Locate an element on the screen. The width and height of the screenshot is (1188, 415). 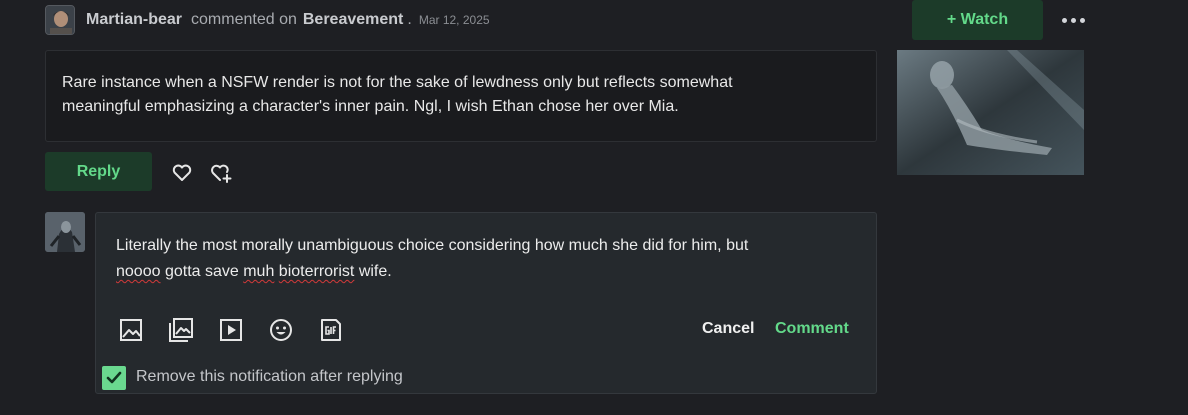
comment-action-text: commented on is located at coordinates (244, 19).